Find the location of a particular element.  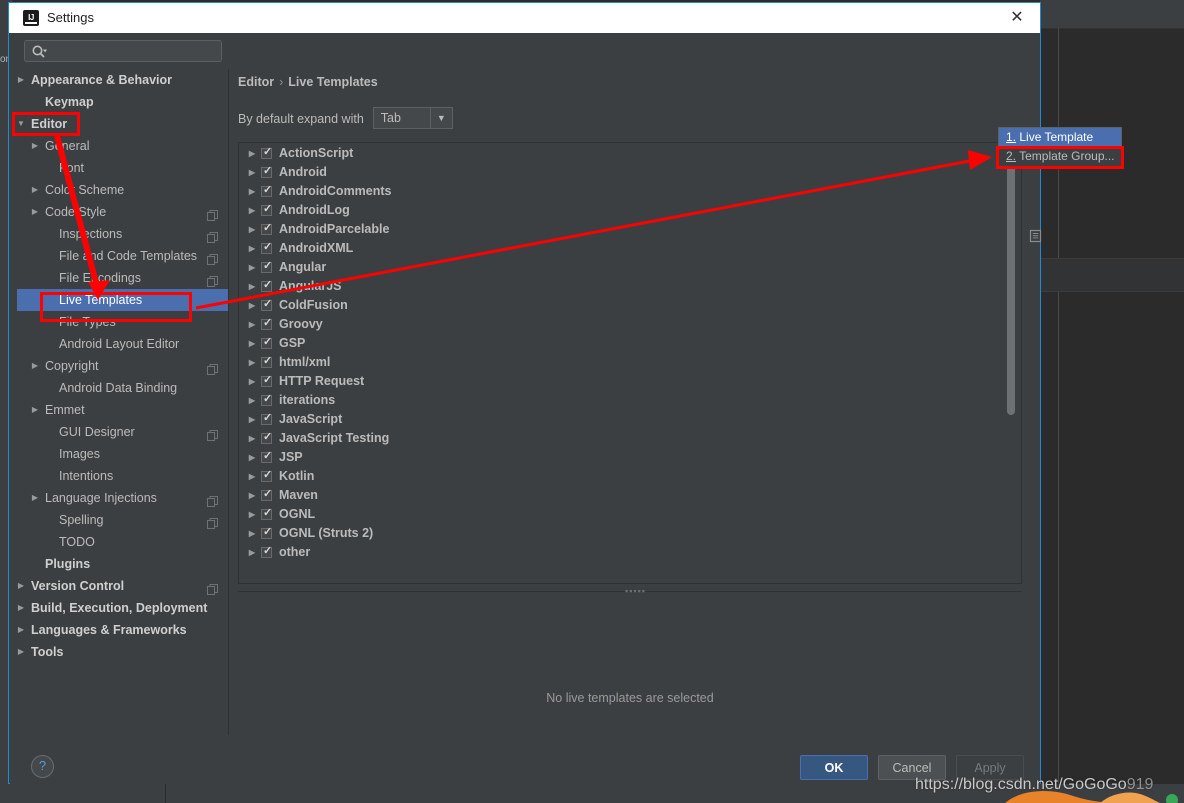

breadcrumb-parent: Editor is located at coordinates (256, 82).